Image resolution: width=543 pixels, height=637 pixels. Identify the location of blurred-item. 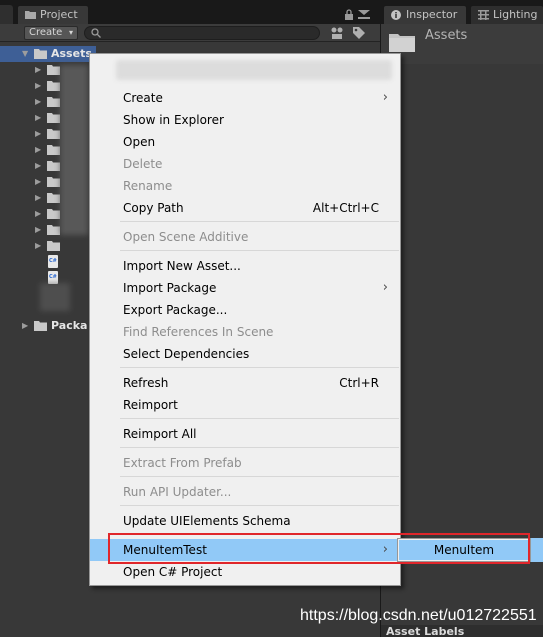
(55, 297).